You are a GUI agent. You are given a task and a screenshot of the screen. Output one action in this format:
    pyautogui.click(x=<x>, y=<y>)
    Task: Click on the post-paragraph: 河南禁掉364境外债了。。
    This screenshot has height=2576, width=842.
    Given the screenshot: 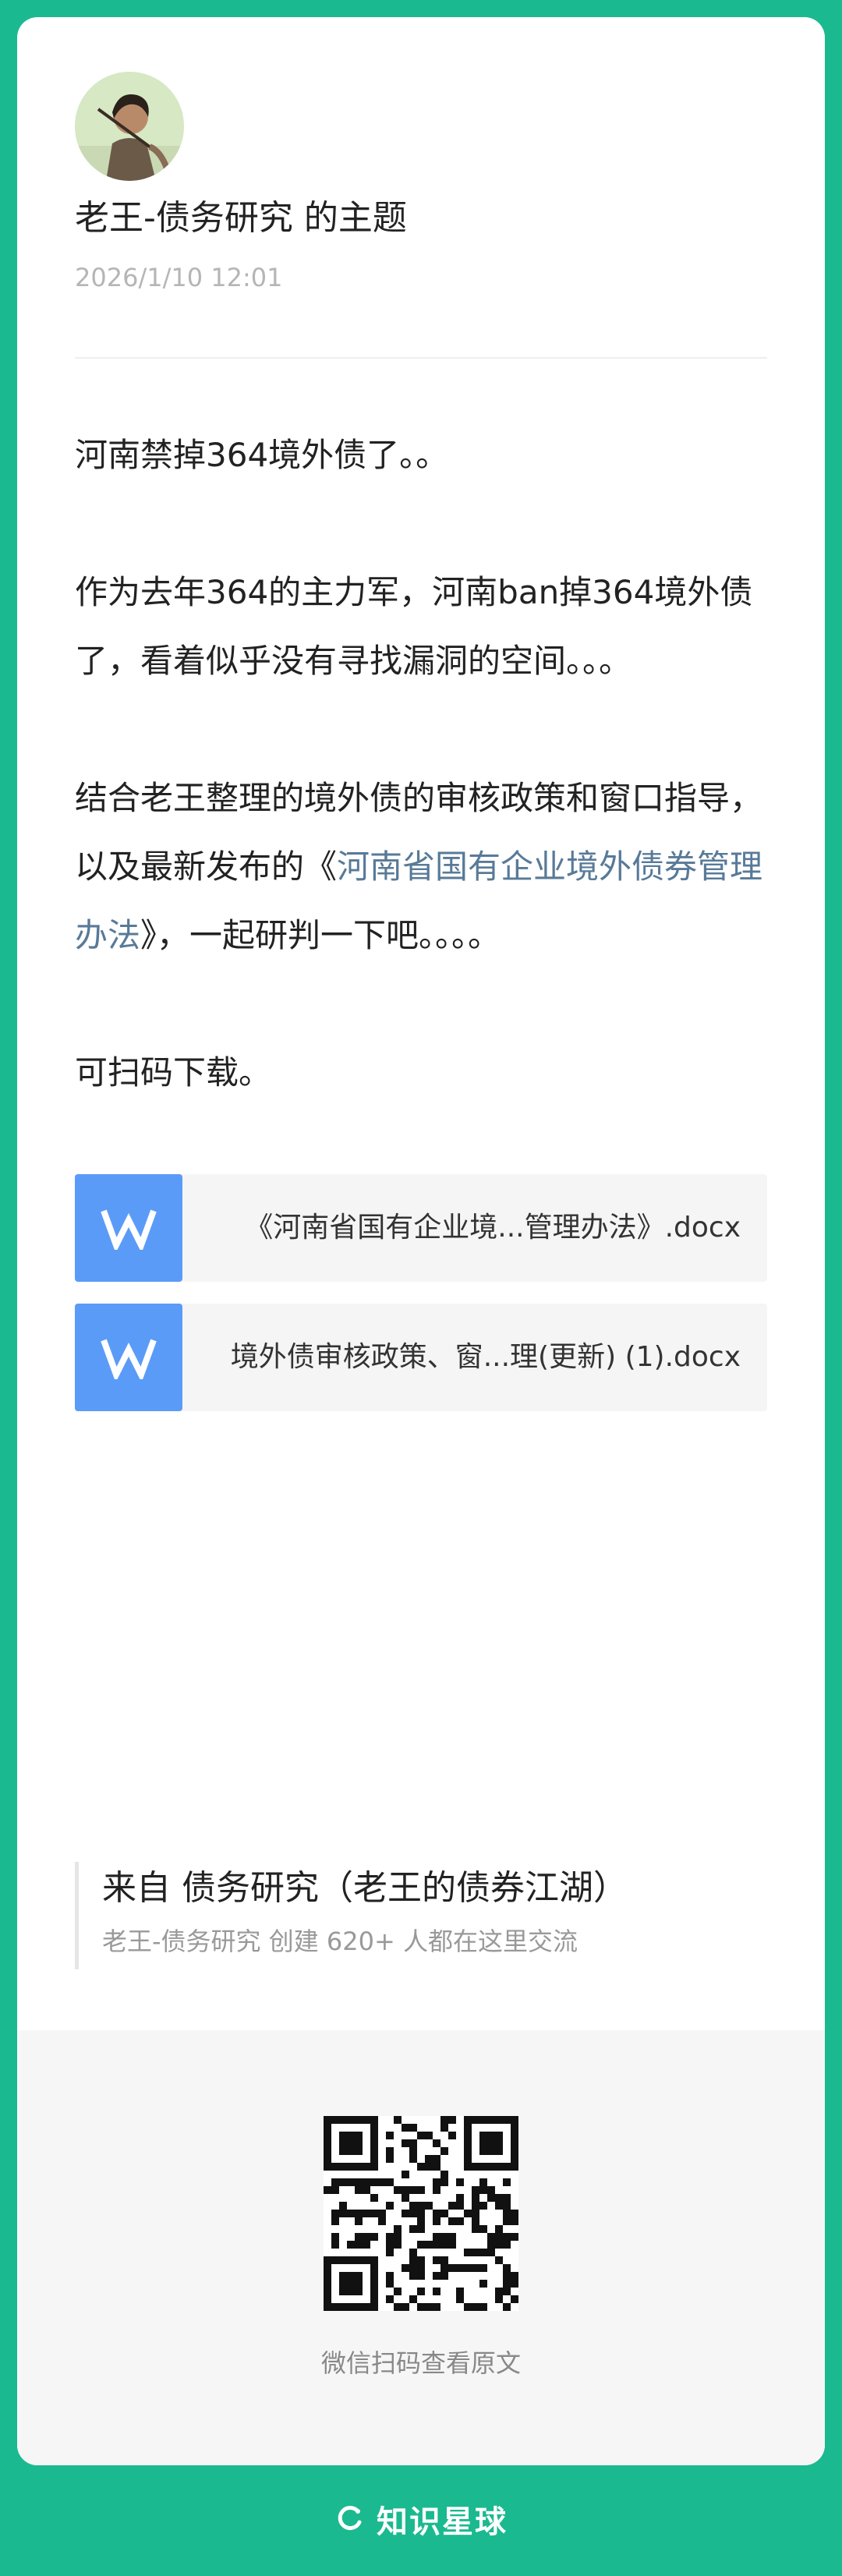 What is the action you would take?
    pyautogui.click(x=262, y=455)
    